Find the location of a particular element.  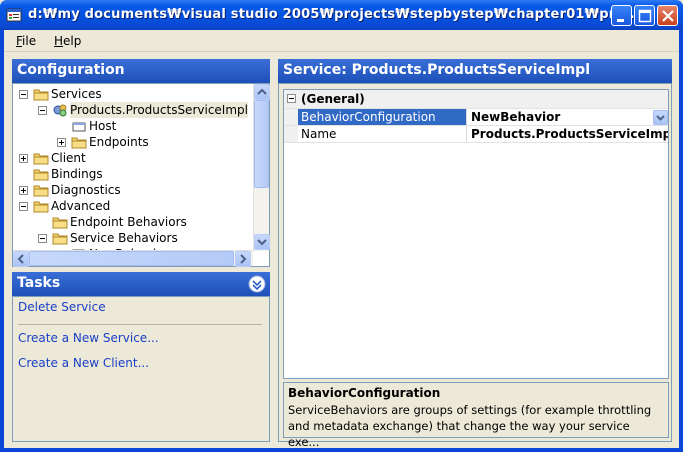

tree-item: Host is located at coordinates (133, 126).